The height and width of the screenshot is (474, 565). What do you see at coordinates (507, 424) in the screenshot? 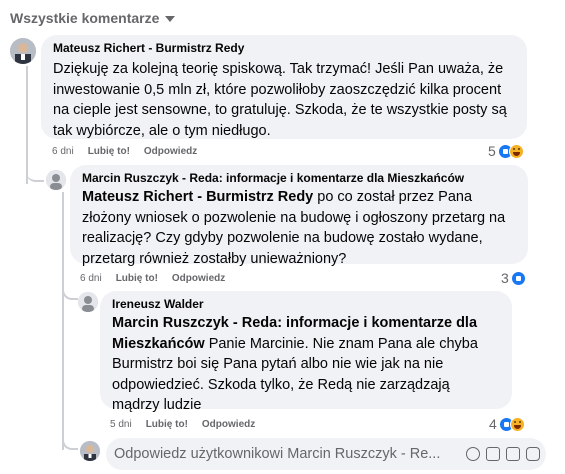
I see `reaction-summary: 4` at bounding box center [507, 424].